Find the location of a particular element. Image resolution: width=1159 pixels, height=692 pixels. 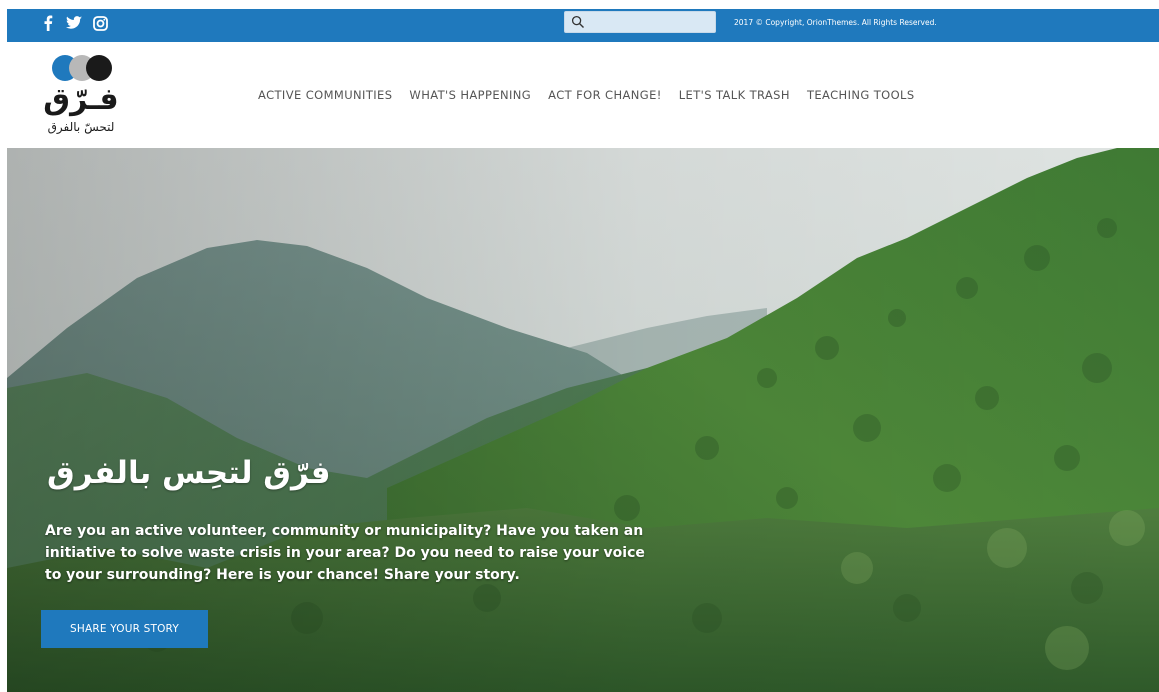

nav-lets-talk-trash: LET'S TALK TRASH is located at coordinates (734, 95).